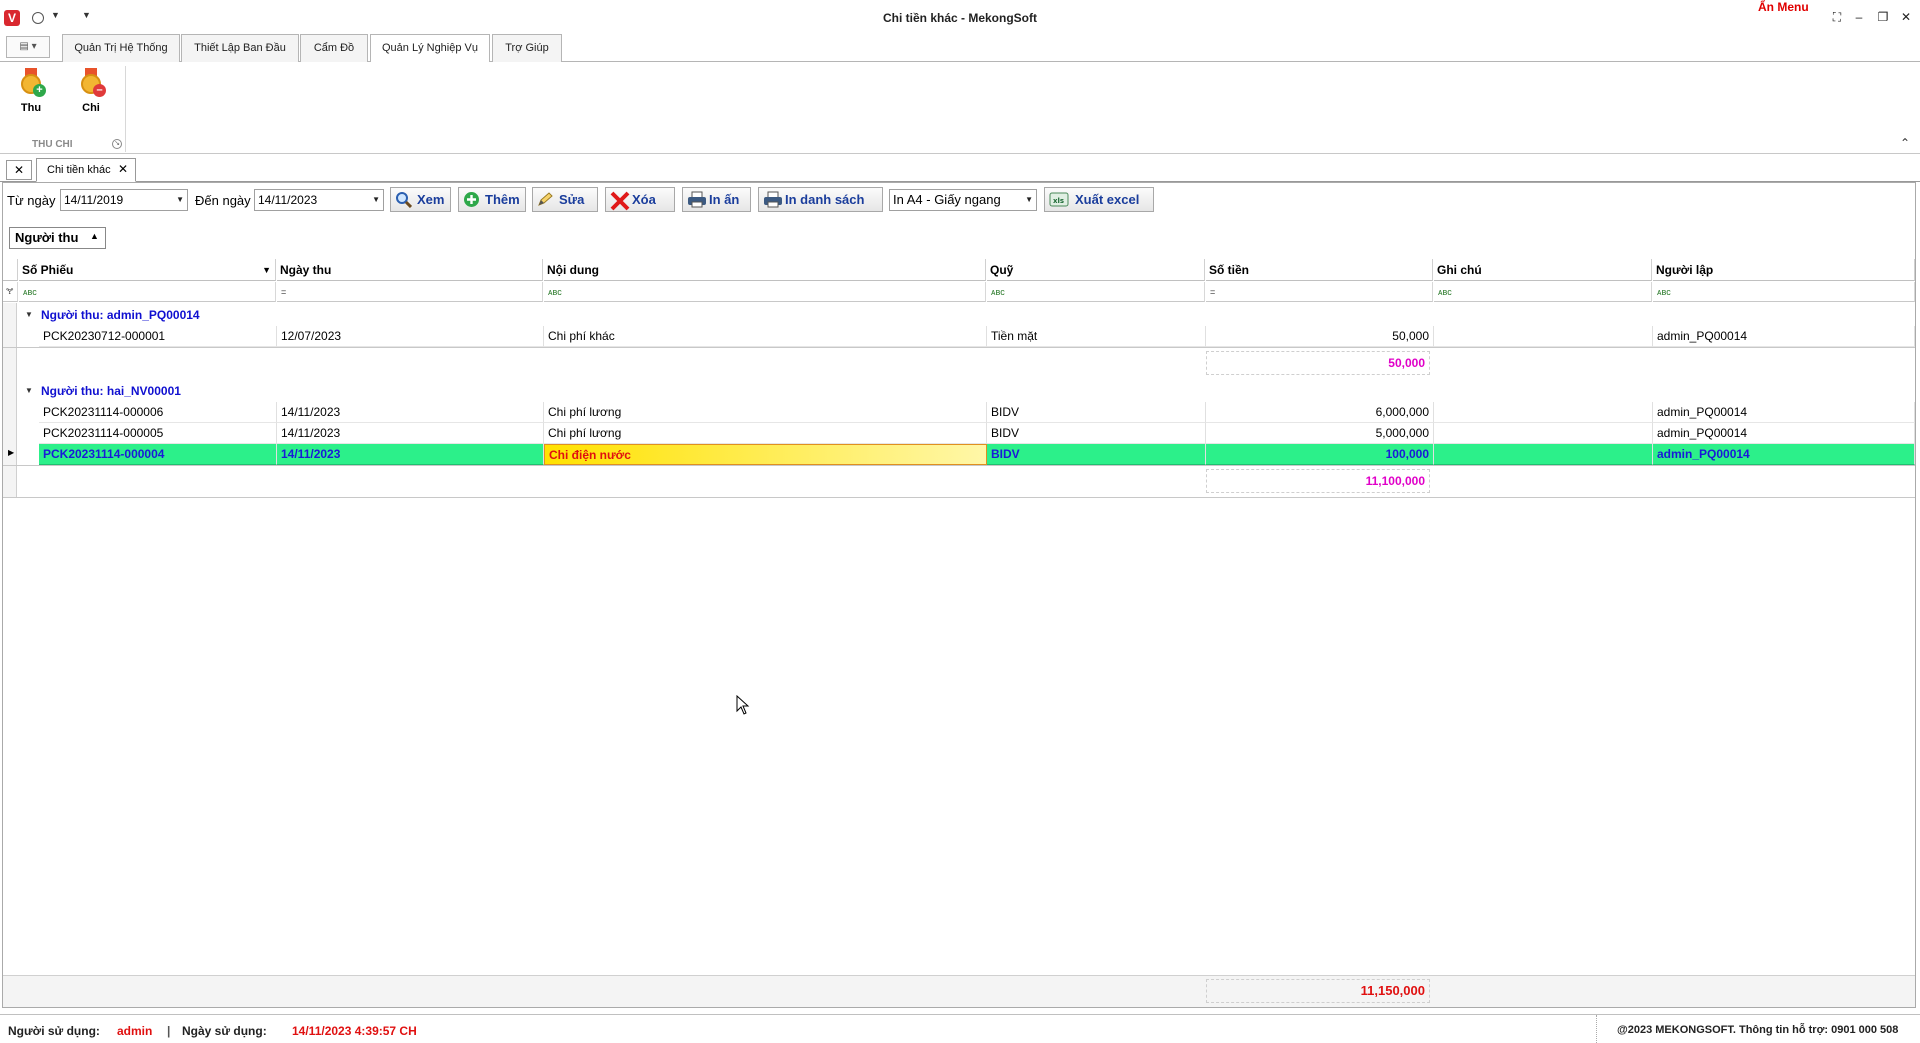 This screenshot has width=1920, height=1043. Describe the element at coordinates (565, 199) in the screenshot. I see `edit-button: Sửa` at that location.